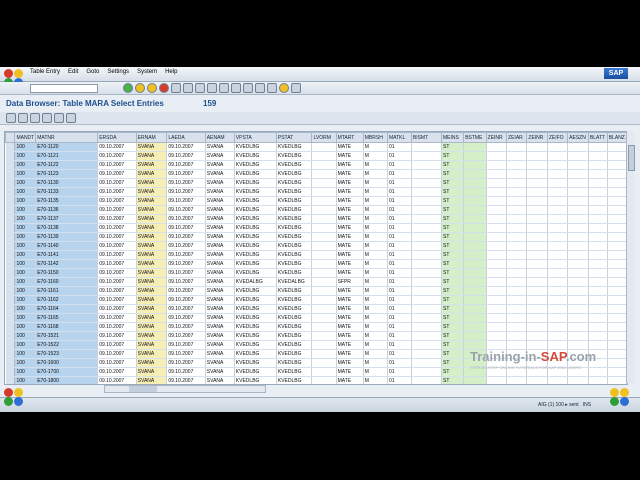 The width and height of the screenshot is (640, 480). Describe the element at coordinates (128, 88) in the screenshot. I see `enter-icon` at that location.